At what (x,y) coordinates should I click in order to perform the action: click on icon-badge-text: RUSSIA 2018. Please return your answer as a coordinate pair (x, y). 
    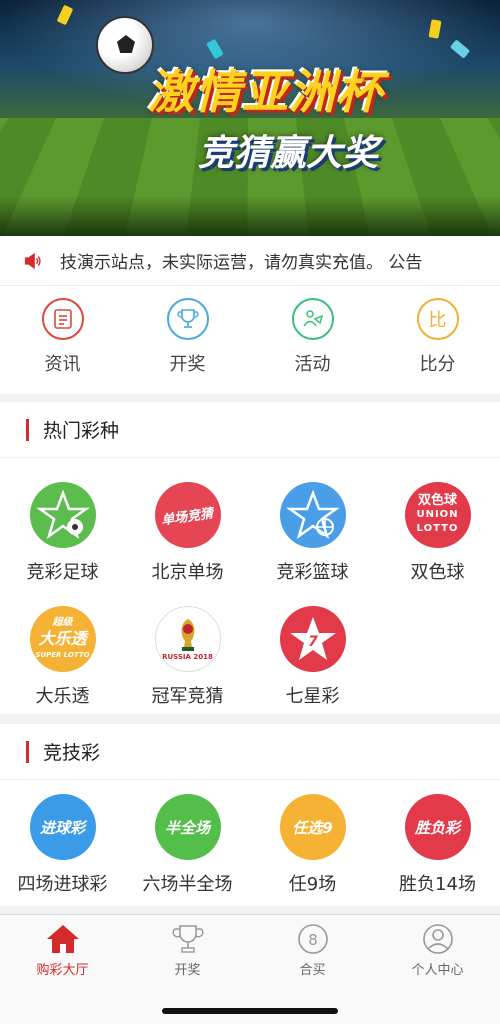
    Looking at the image, I should click on (187, 657).